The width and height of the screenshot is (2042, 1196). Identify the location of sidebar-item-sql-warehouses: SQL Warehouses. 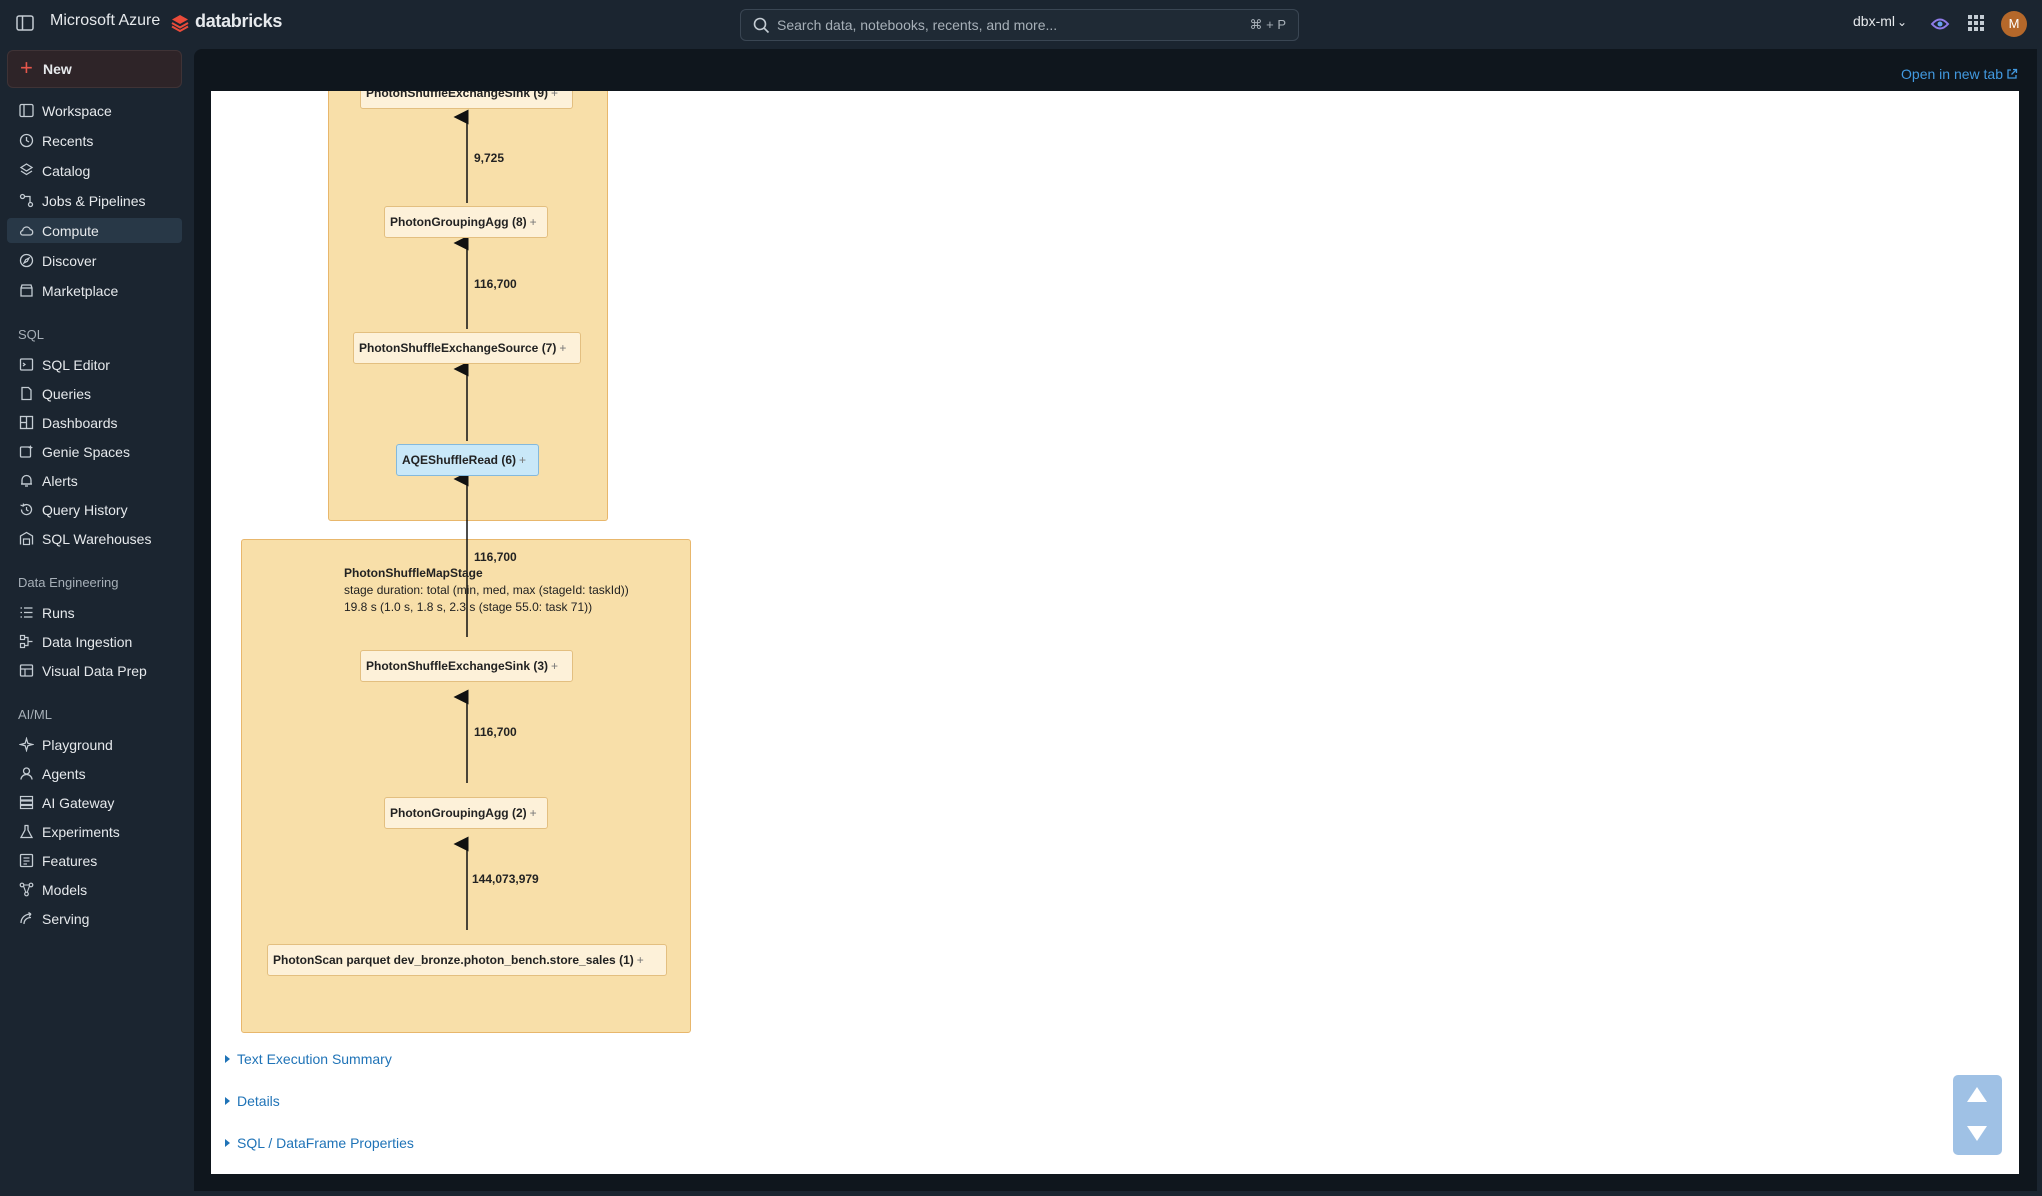
(94, 538).